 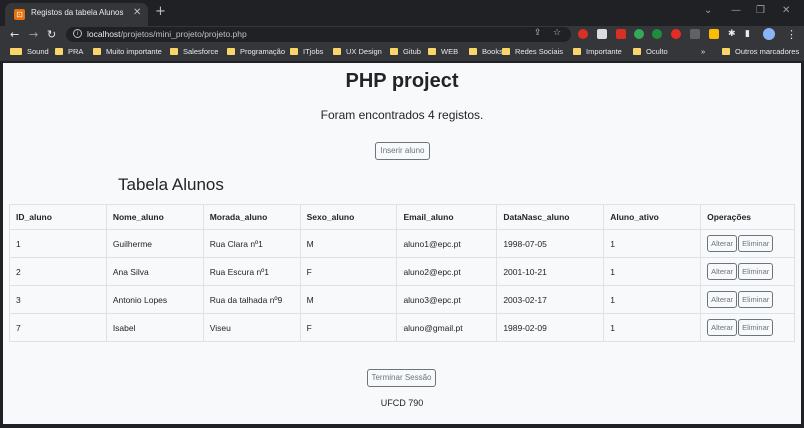 What do you see at coordinates (127, 51) in the screenshot?
I see `bookmark-item: Muito importante` at bounding box center [127, 51].